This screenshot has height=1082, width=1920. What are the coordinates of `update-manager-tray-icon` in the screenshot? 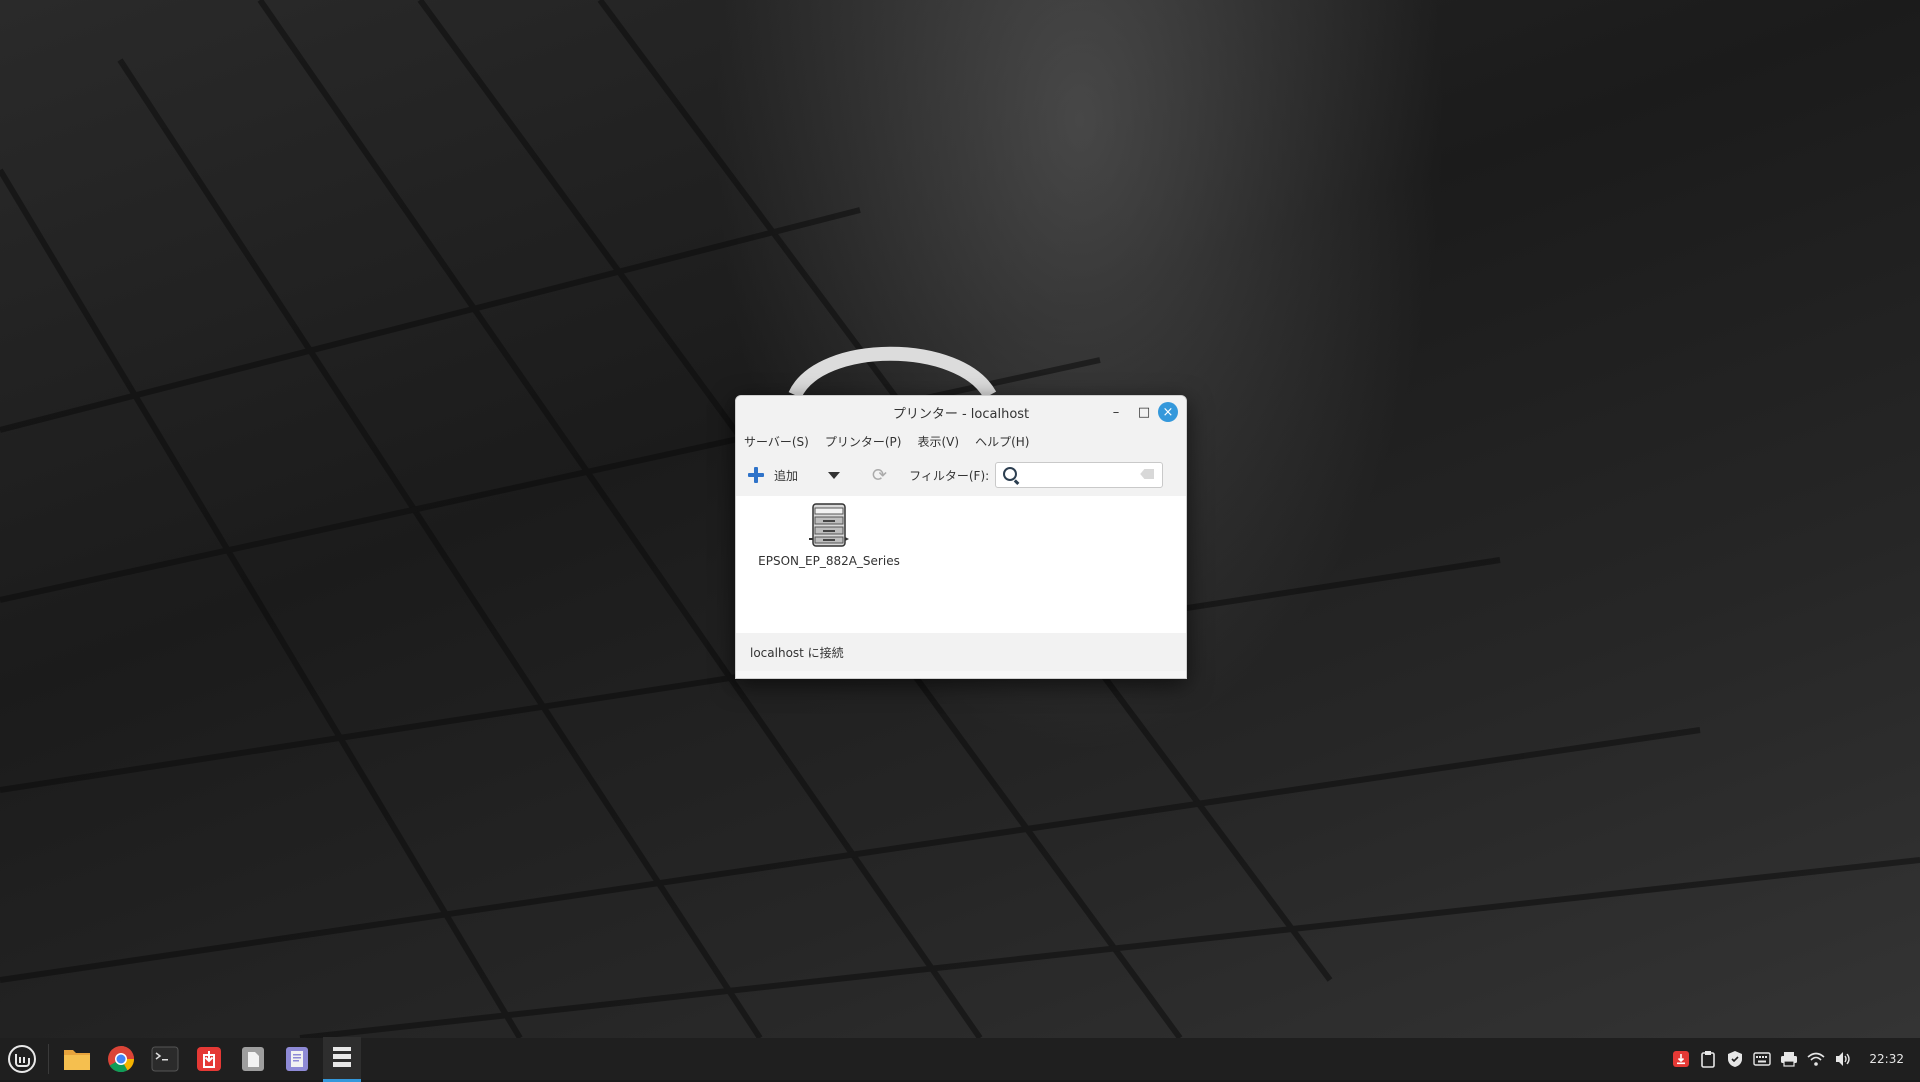 It's located at (1681, 1059).